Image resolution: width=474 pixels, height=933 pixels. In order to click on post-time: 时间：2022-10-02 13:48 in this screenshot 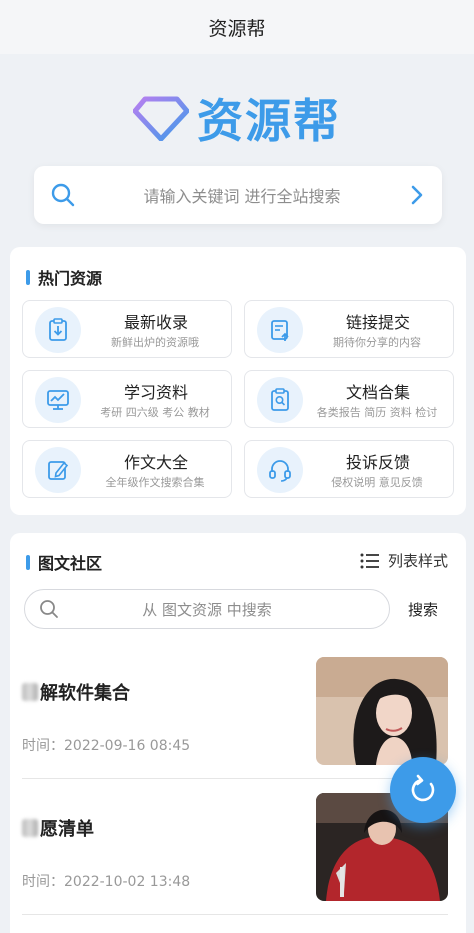, I will do `click(106, 882)`.